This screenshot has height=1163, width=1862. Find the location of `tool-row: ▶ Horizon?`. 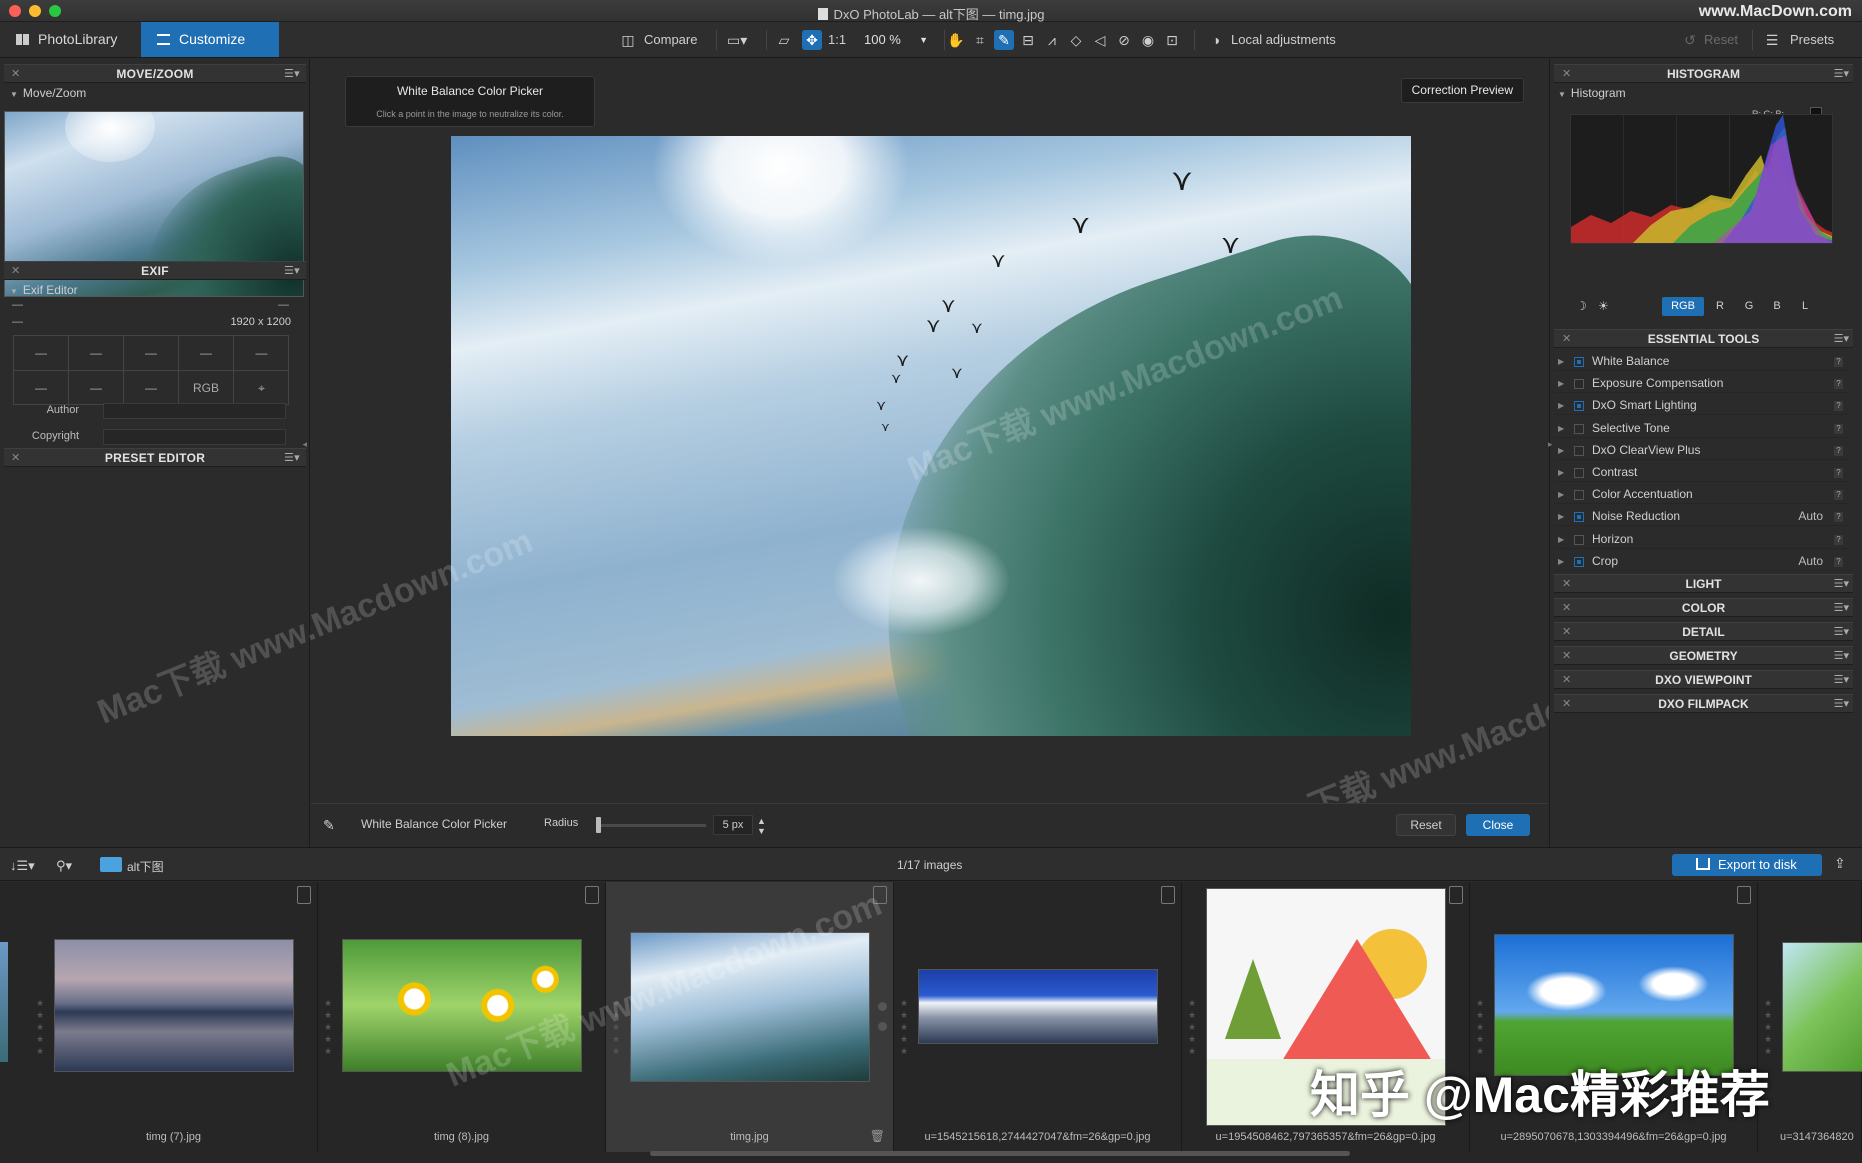

tool-row: ▶ Horizon? is located at coordinates (1701, 539).